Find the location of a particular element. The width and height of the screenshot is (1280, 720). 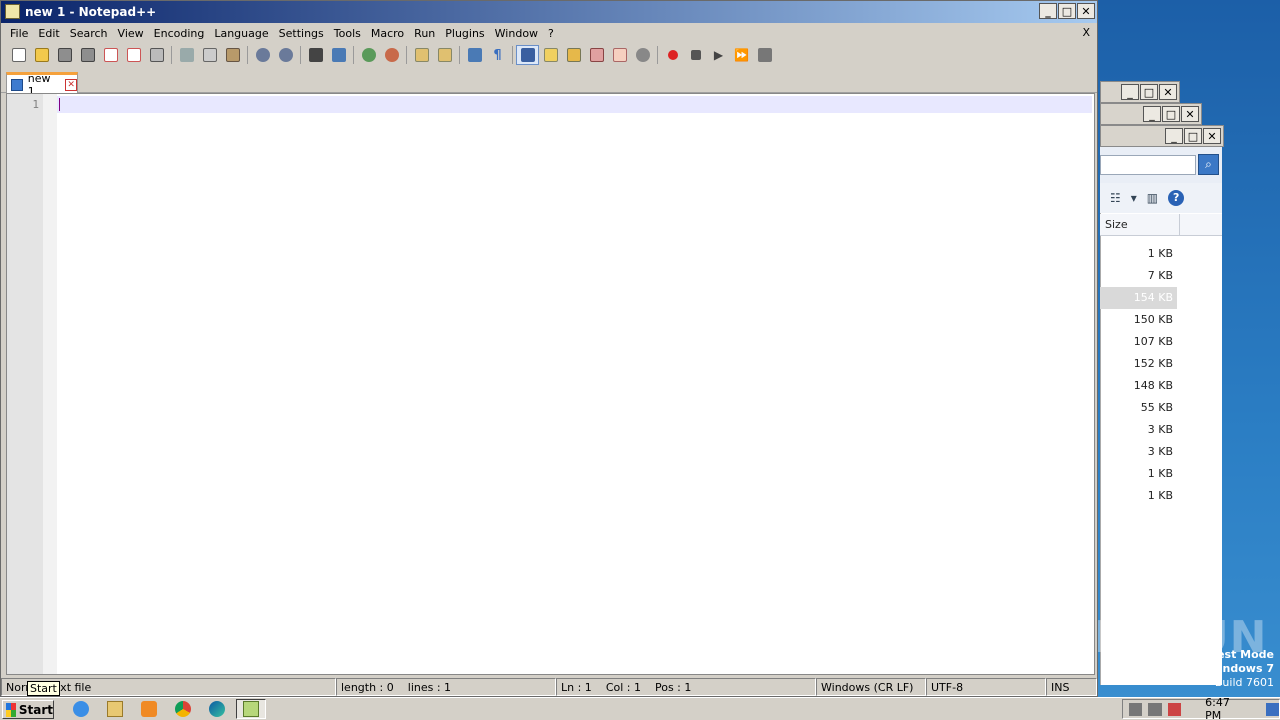

play-macro-icon: ▶ is located at coordinates (718, 55).